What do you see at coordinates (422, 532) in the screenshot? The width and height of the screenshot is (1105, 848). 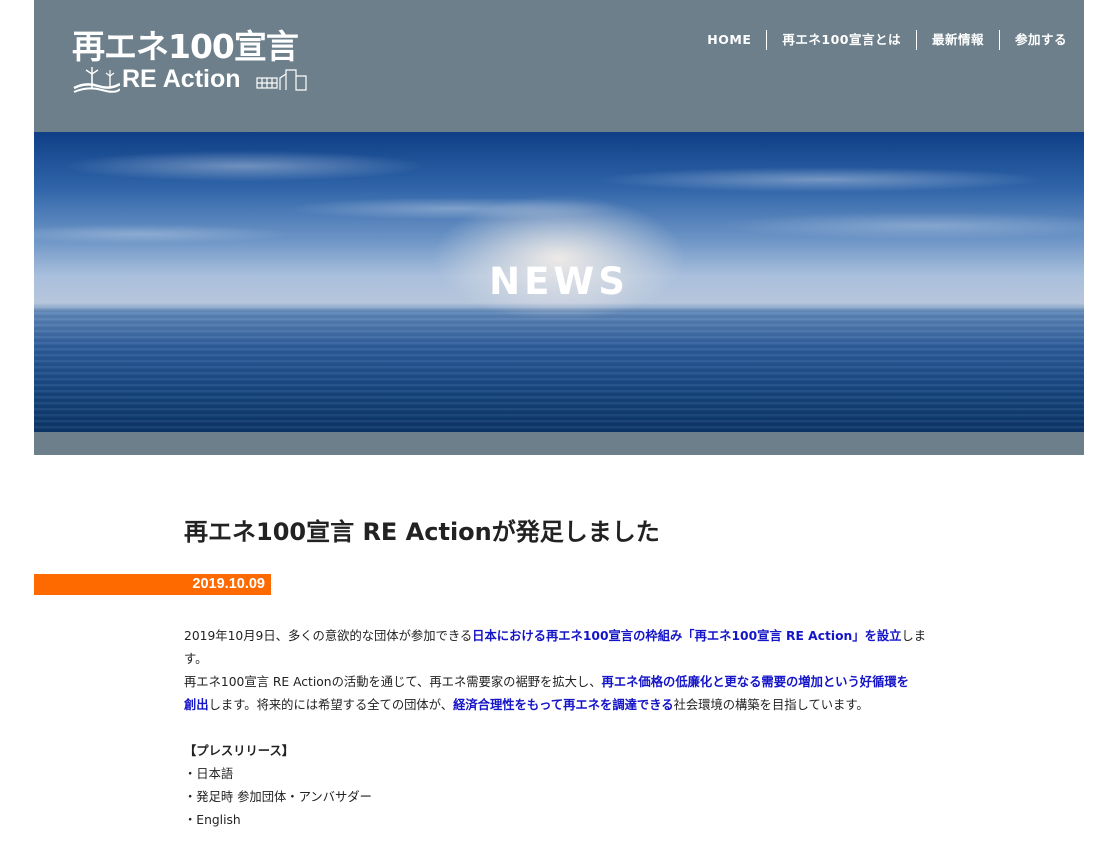 I see `article-title: 再エネ100宣言 RE Actionが発足しました` at bounding box center [422, 532].